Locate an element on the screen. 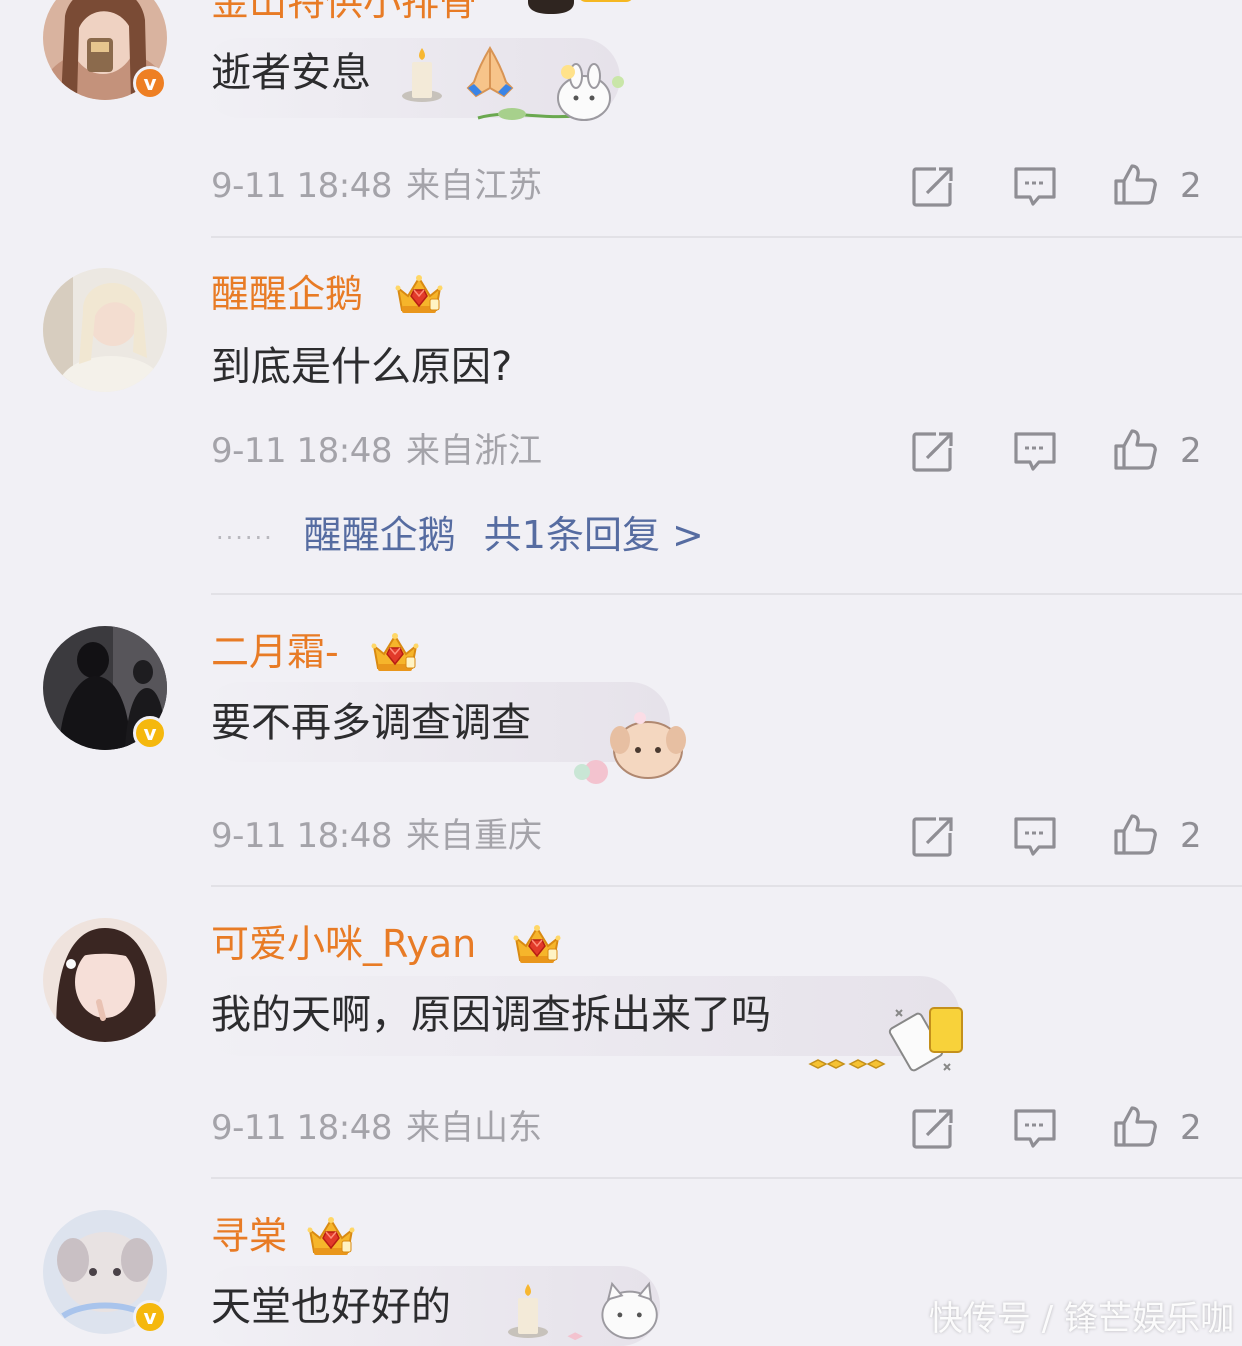 Image resolution: width=1242 pixels, height=1346 pixels. username: 二月霜- is located at coordinates (275, 652).